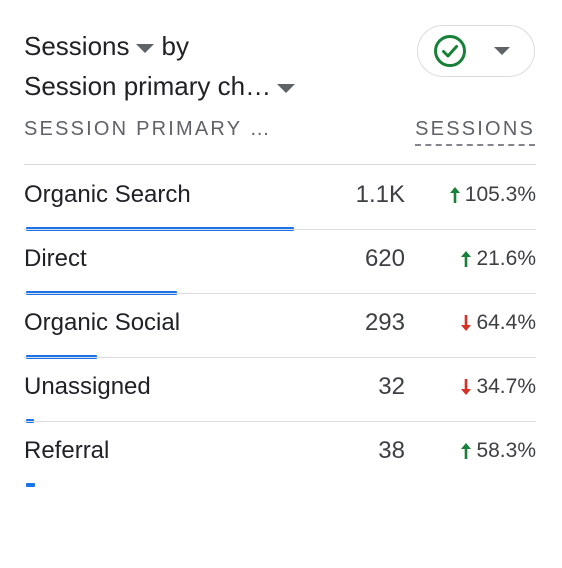 The image size is (562, 568). What do you see at coordinates (77, 46) in the screenshot?
I see `metric-name: Sessions` at bounding box center [77, 46].